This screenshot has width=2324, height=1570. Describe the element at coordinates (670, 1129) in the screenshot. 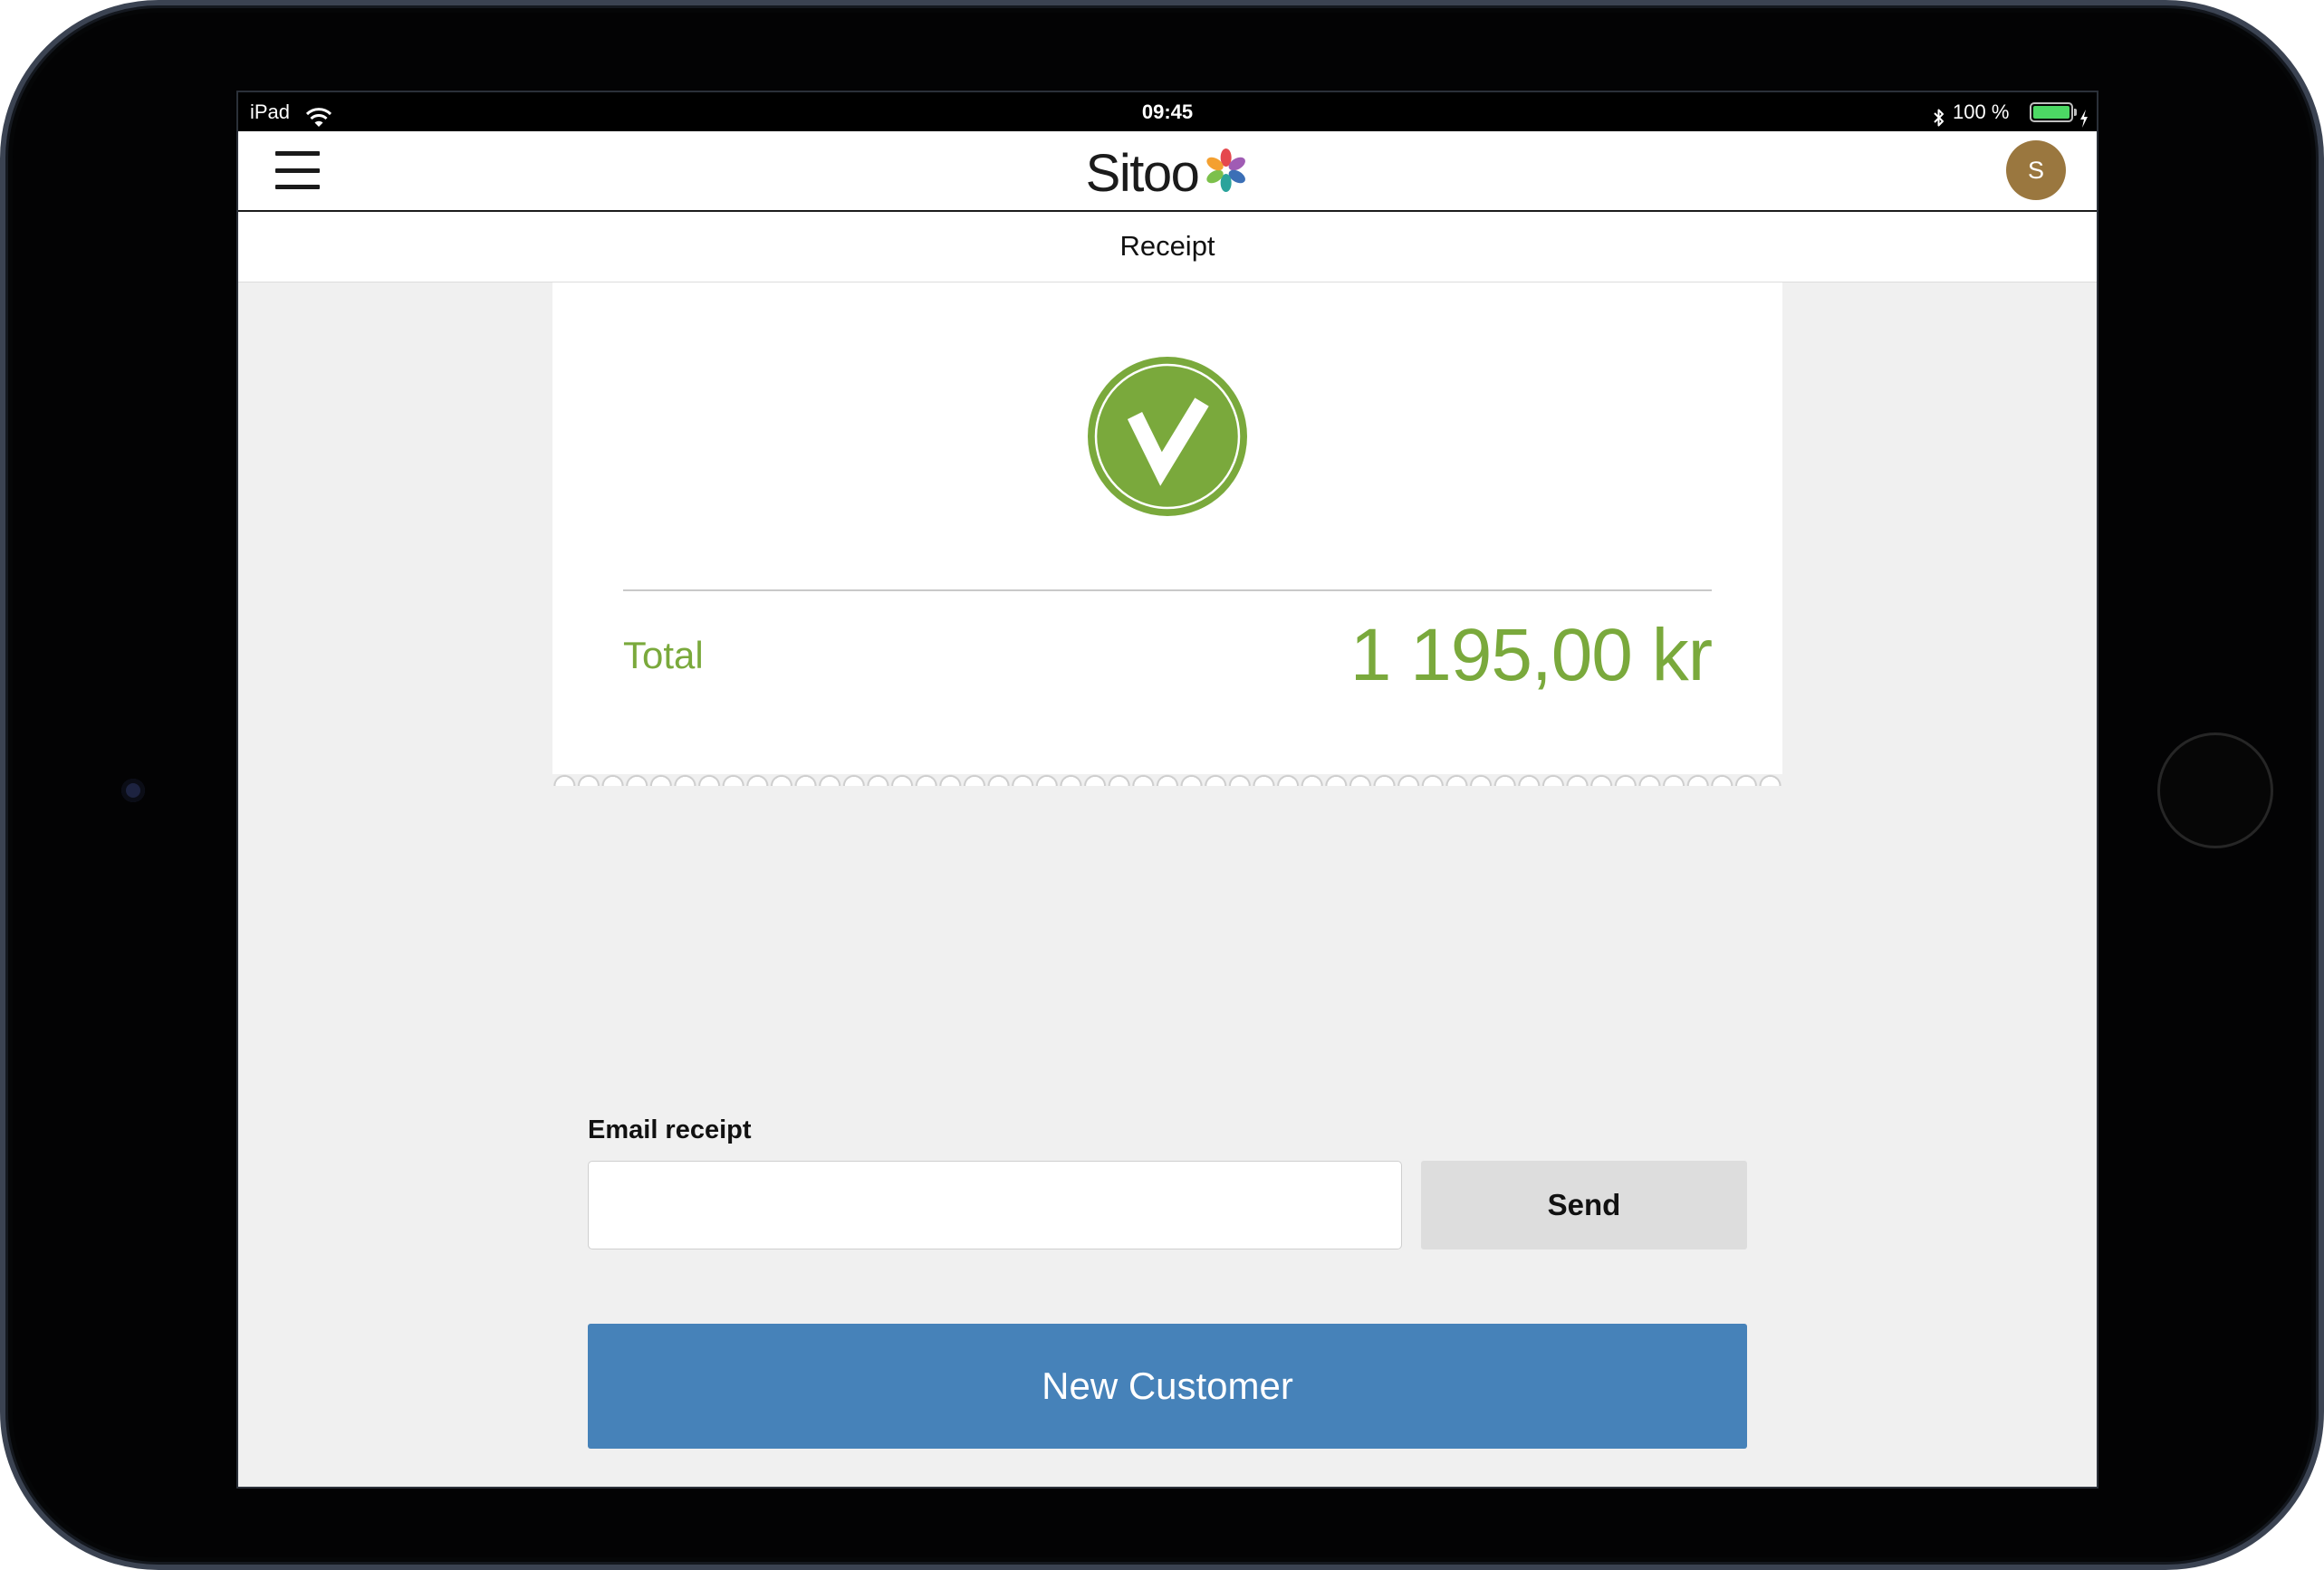

I see `email-receipt-label: Email receipt` at that location.